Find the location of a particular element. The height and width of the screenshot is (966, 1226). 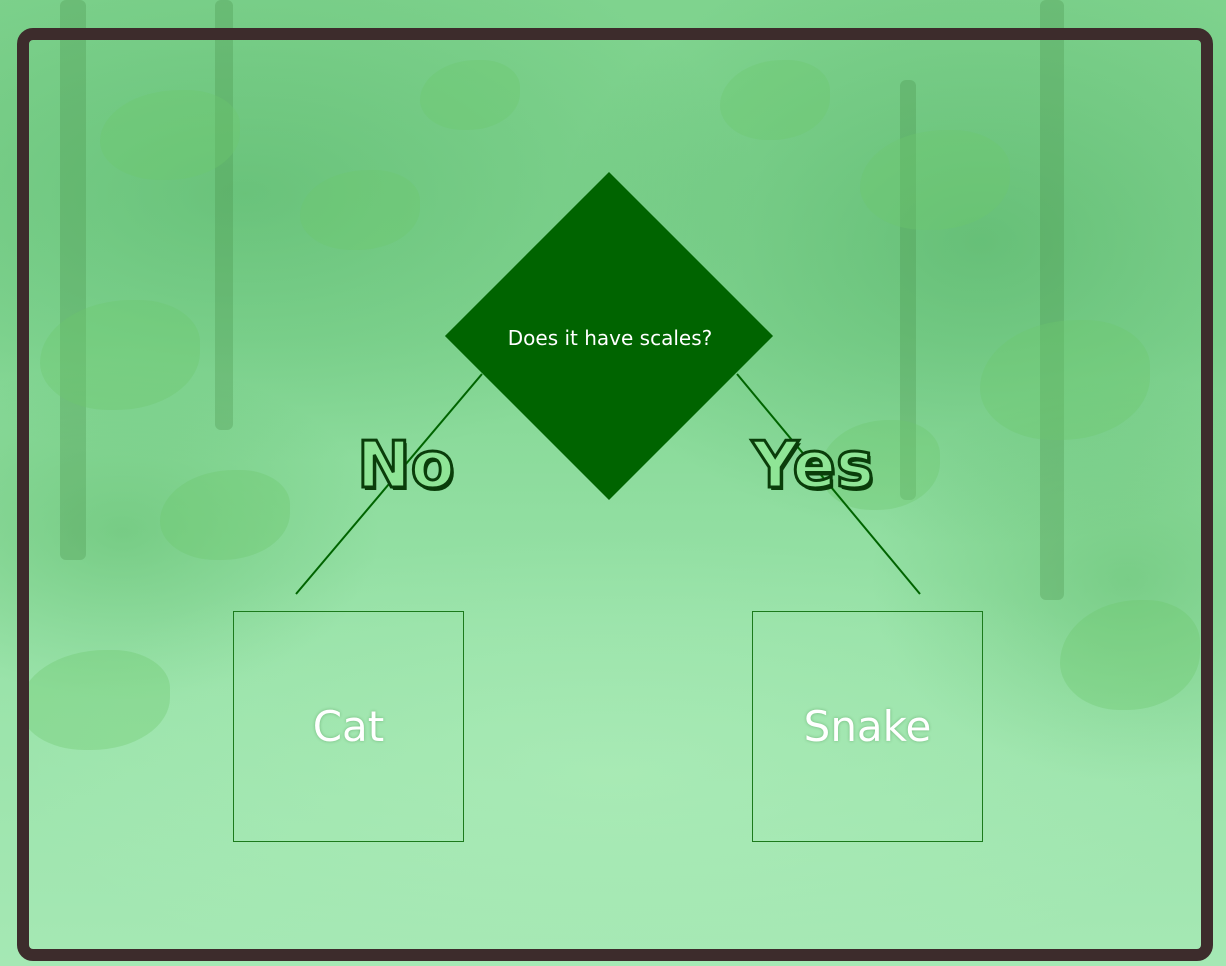

decision-question: Does it have scales? is located at coordinates (610, 338).